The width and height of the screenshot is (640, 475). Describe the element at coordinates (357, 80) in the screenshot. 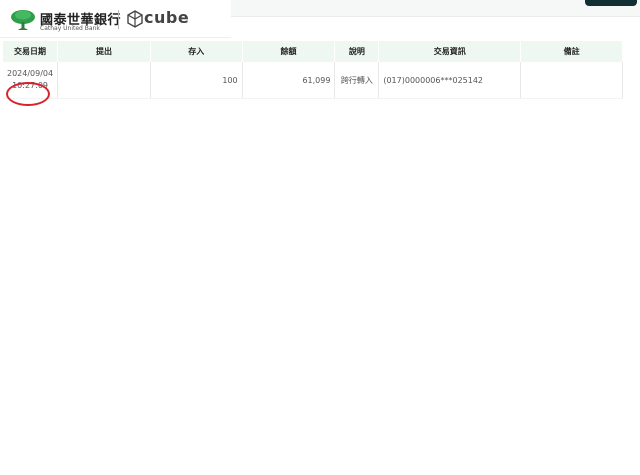

I see `cell-description: 跨行轉入` at that location.